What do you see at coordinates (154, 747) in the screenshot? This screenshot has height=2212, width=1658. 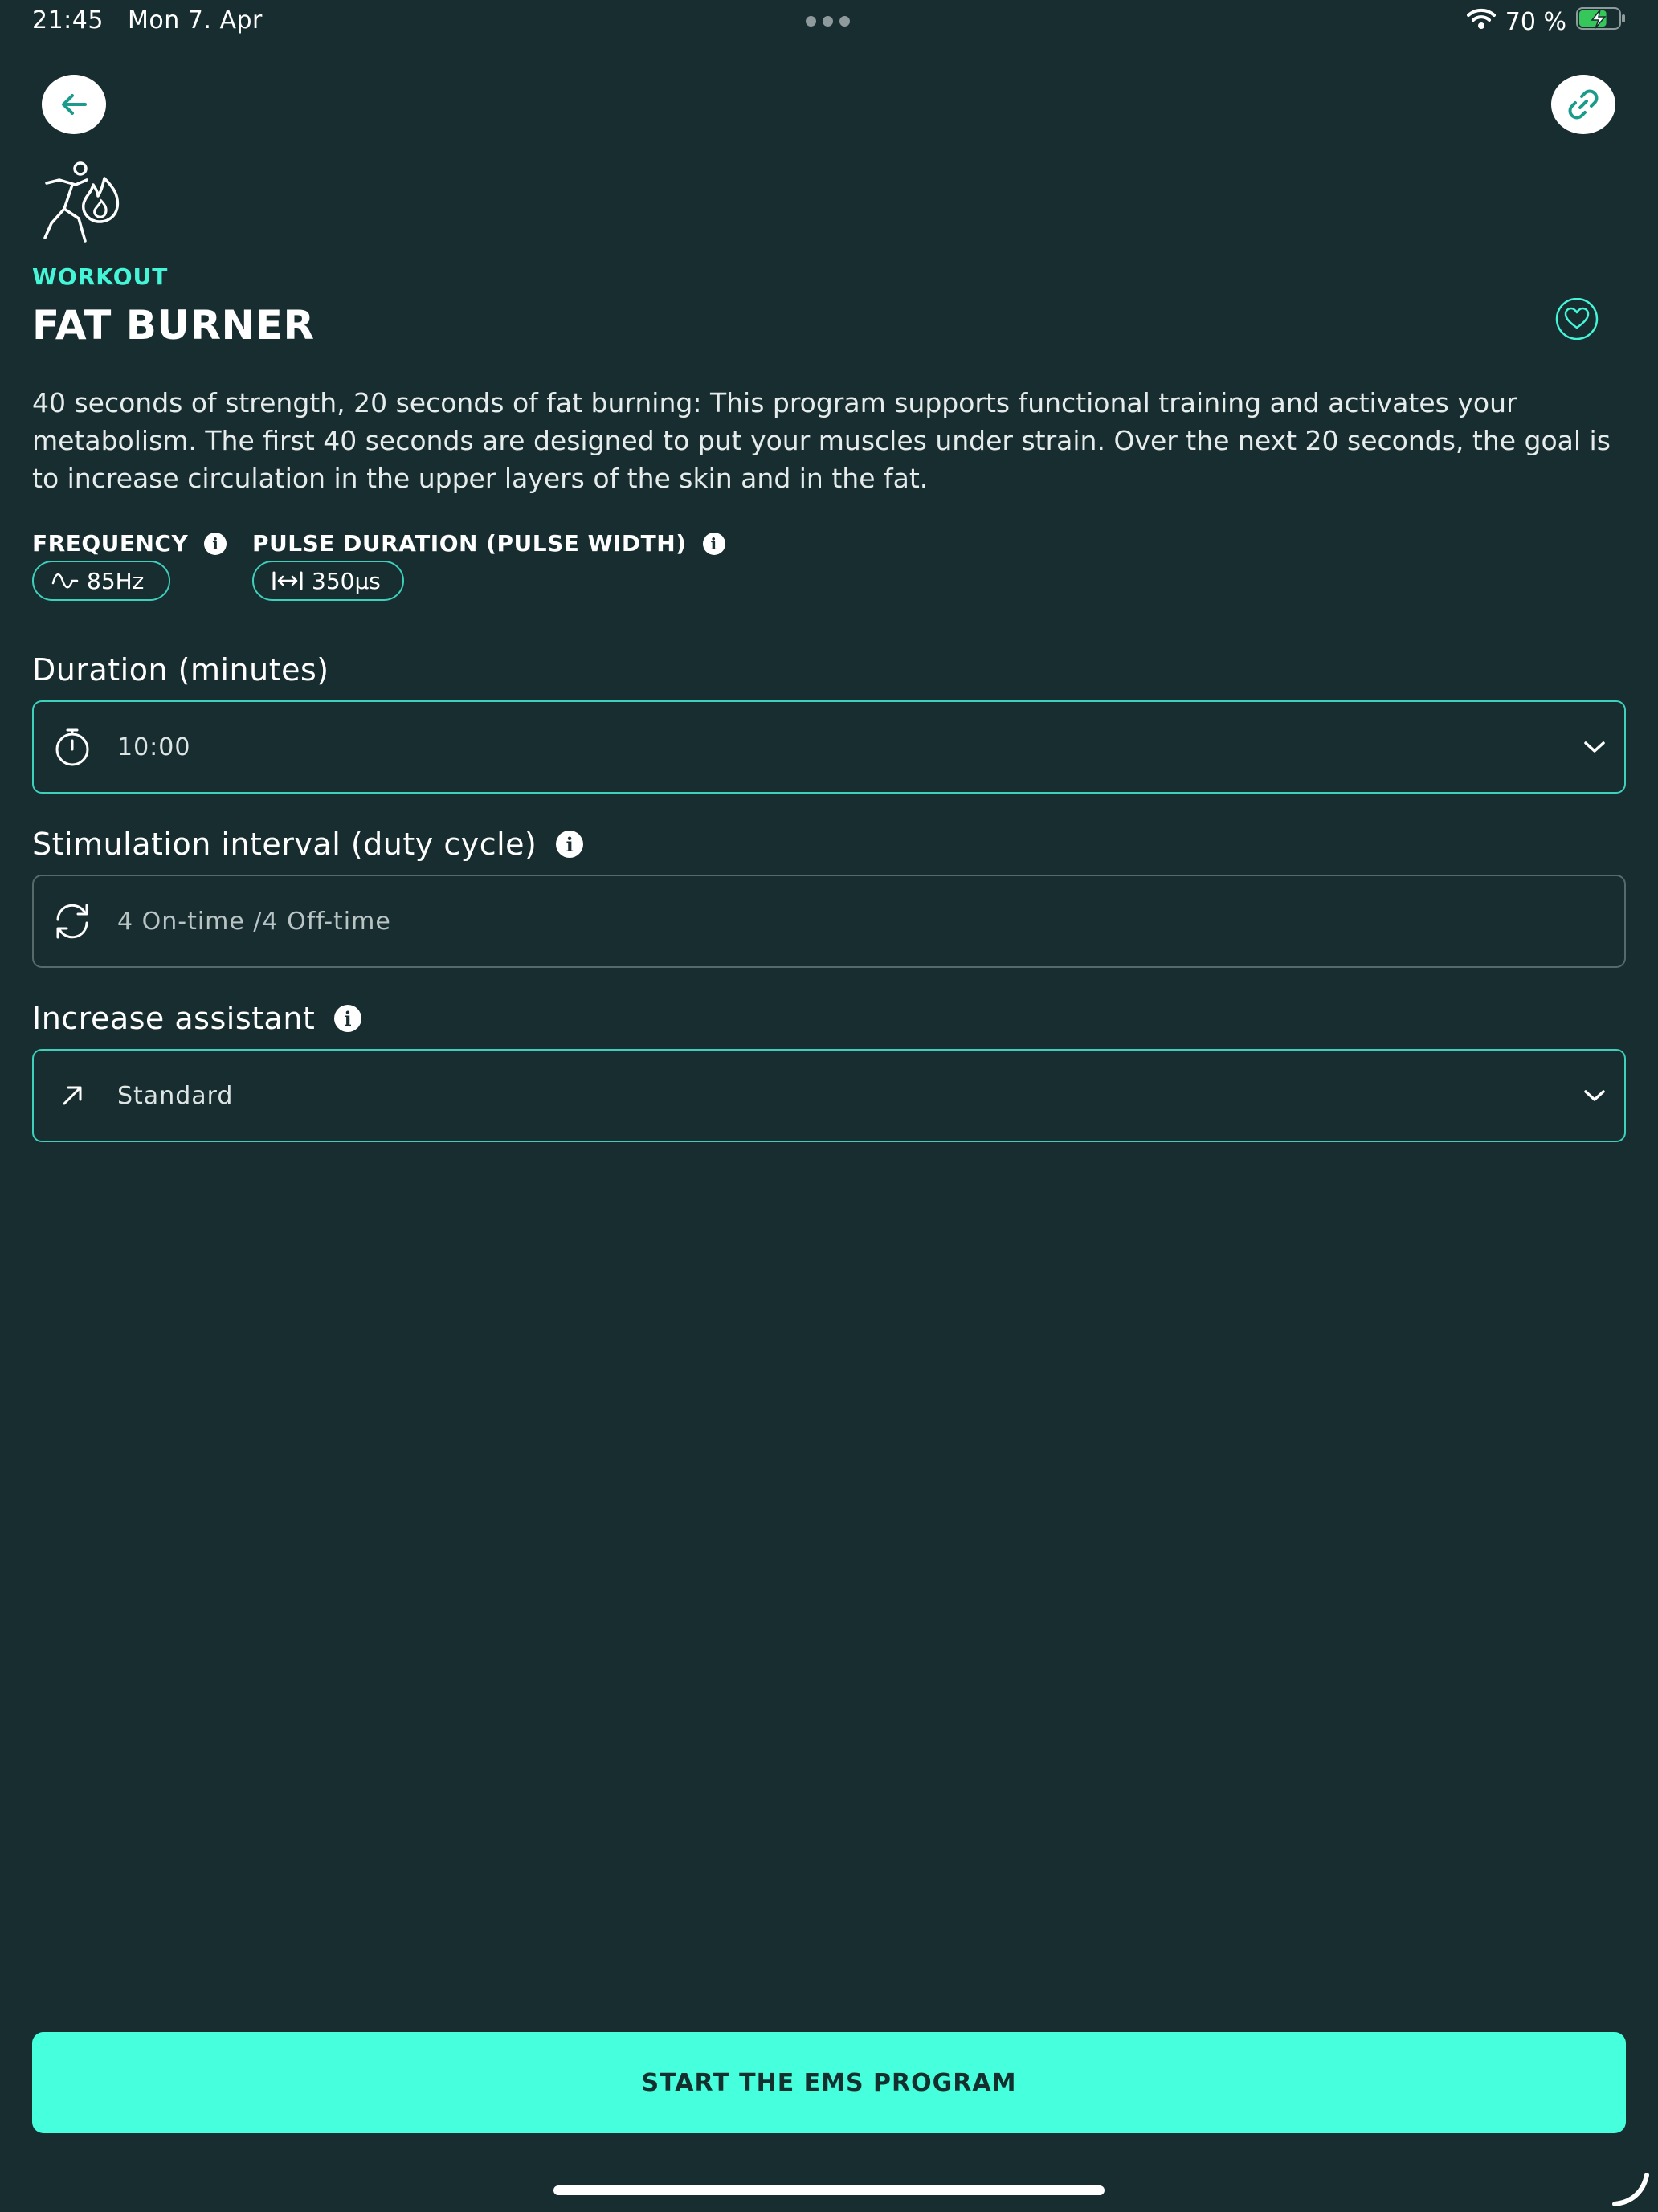 I see `duration-value: 10:00` at bounding box center [154, 747].